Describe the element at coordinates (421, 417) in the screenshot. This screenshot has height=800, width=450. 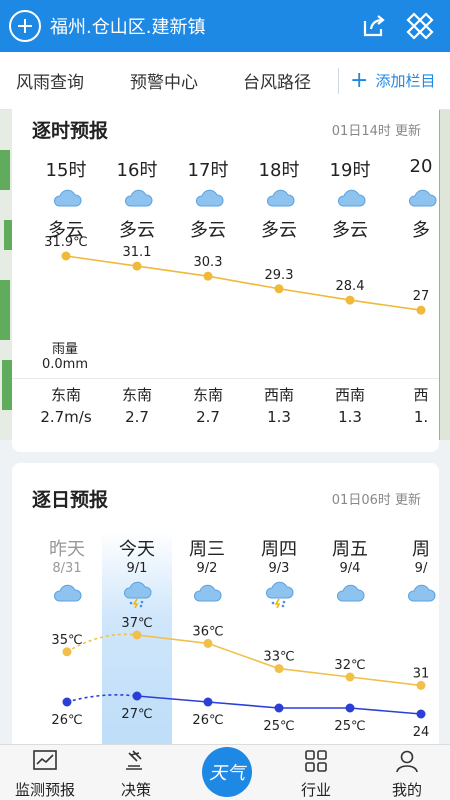
I see `wind-speed: 1.` at that location.